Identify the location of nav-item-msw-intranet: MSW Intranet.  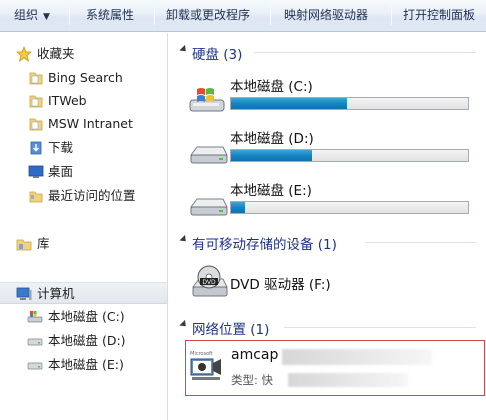
(83, 124).